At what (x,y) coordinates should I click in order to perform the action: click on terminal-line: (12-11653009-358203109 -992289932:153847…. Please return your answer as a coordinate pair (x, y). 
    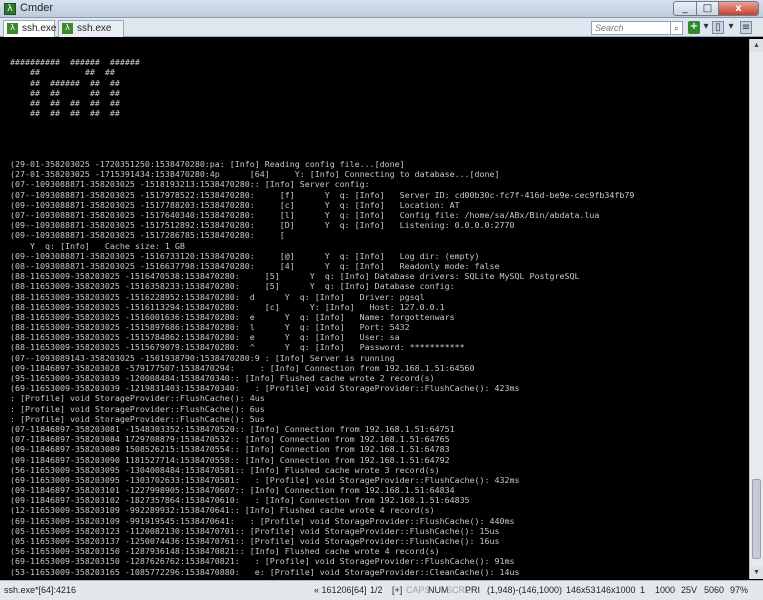
    Looking at the image, I should click on (222, 510).